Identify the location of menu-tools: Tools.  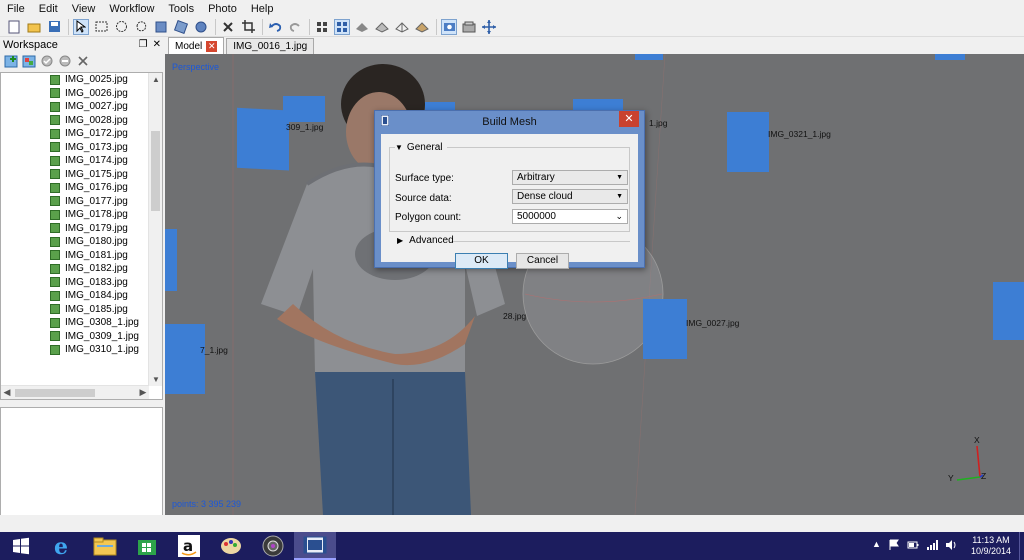
(181, 9).